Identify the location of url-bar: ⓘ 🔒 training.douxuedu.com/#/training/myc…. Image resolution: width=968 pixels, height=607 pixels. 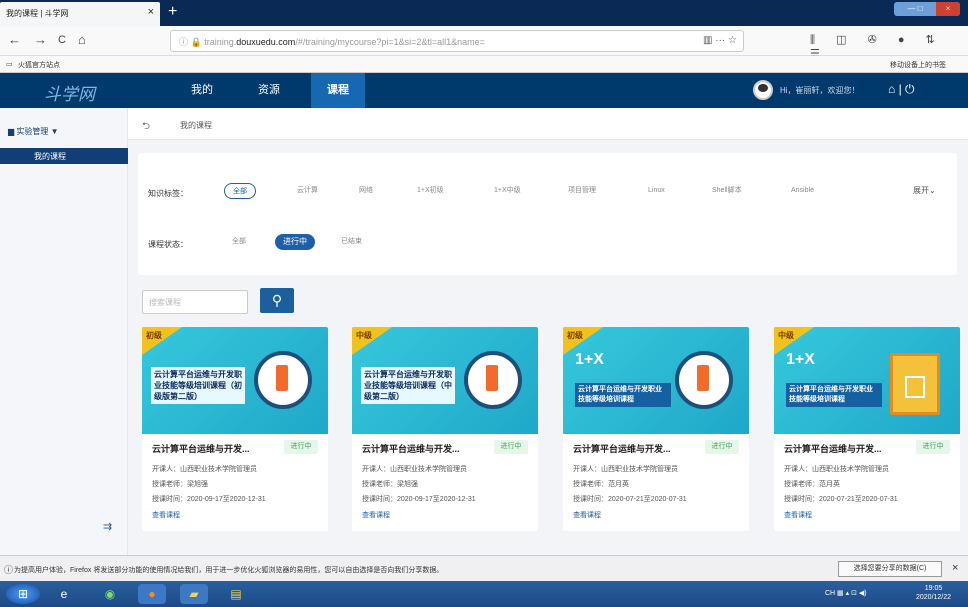
(457, 41).